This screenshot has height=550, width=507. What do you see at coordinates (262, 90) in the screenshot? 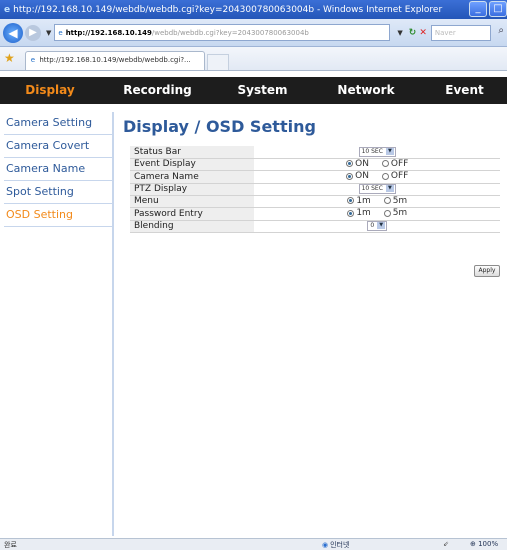
I see `nav-system: System` at bounding box center [262, 90].